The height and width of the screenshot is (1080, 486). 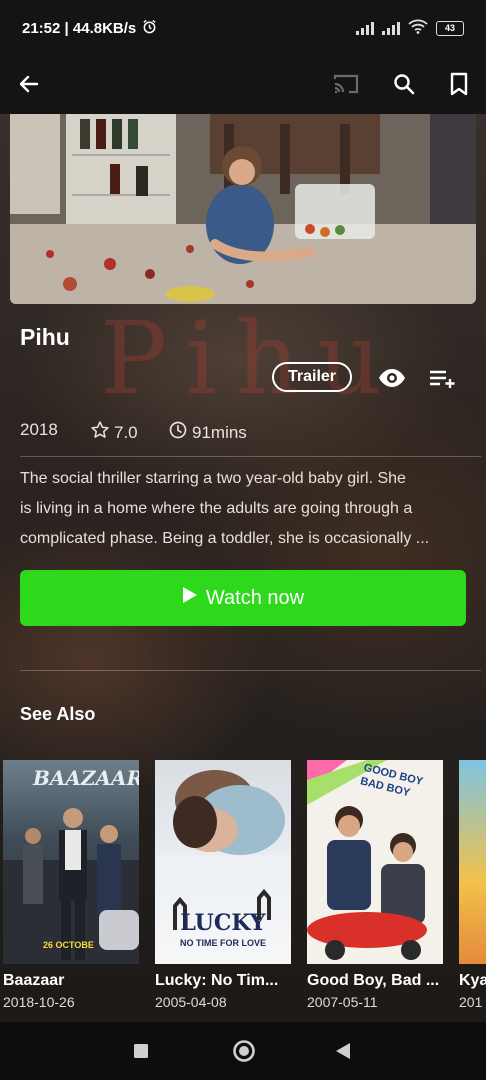 I want to click on movie-rating-wrap: 7.0, so click(x=114, y=432).